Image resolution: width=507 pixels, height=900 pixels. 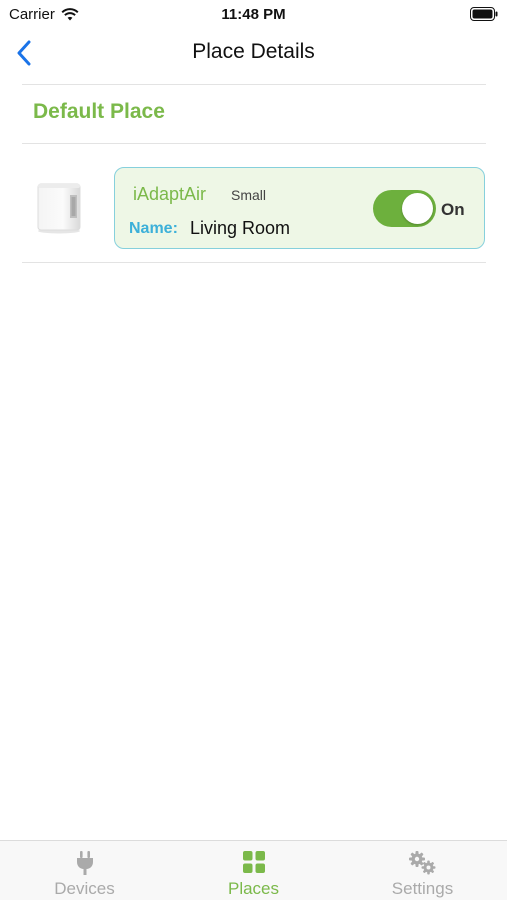 I want to click on battery-icon, so click(x=484, y=14).